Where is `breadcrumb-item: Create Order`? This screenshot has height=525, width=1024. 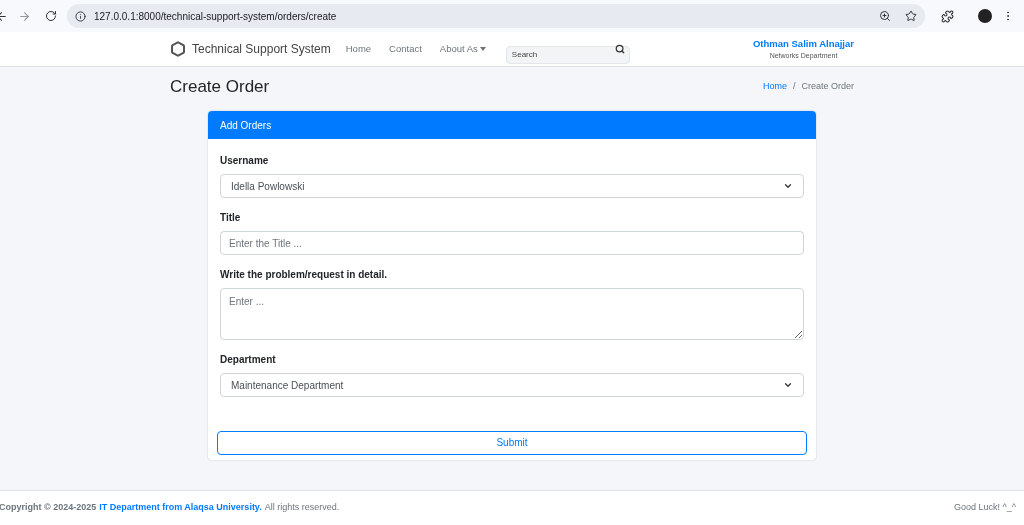
breadcrumb-item: Create Order is located at coordinates (827, 87).